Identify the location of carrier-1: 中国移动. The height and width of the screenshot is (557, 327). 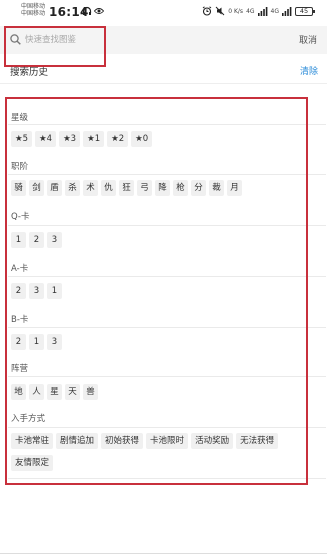
(33, 6).